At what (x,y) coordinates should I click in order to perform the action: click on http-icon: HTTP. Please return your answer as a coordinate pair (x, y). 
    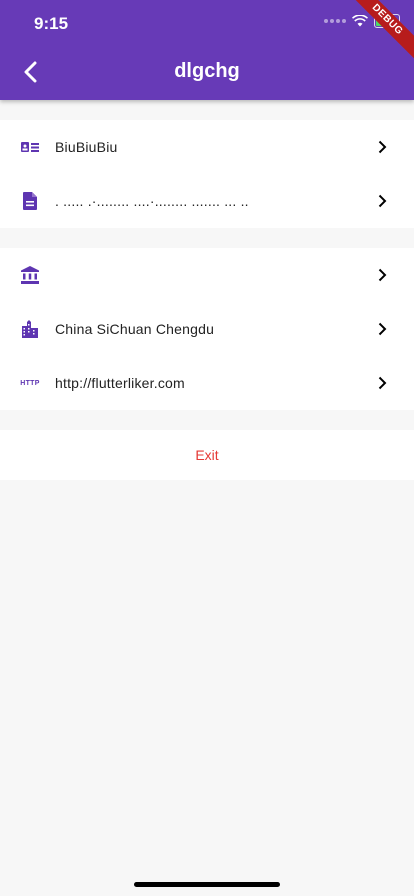
    Looking at the image, I should click on (30, 383).